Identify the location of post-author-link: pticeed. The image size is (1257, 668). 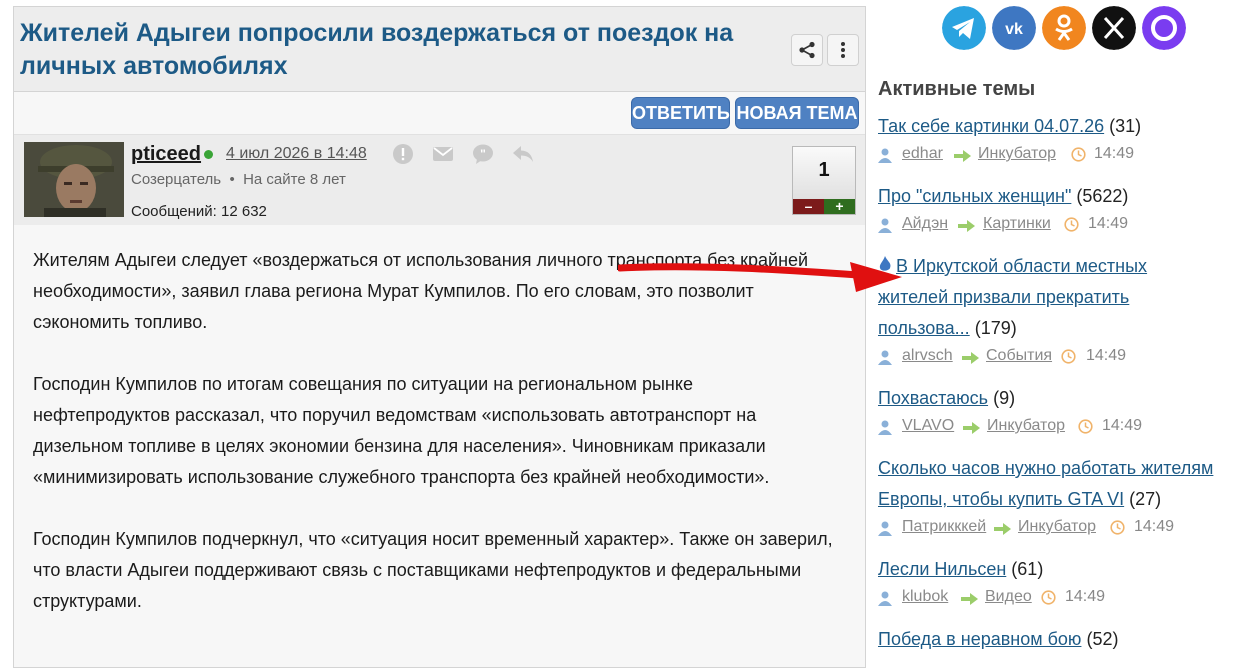
(166, 154).